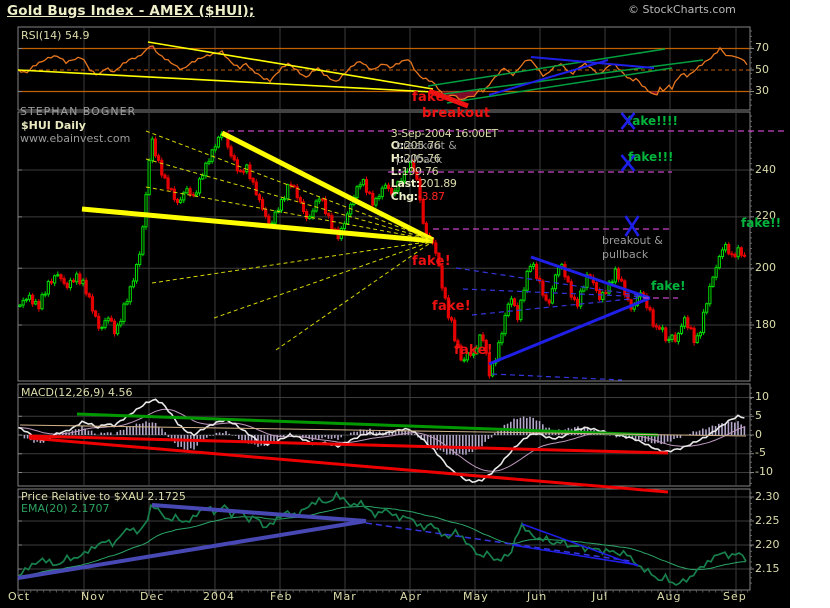  Describe the element at coordinates (762, 90) in the screenshot. I see `rsi-axis-label: 30` at that location.